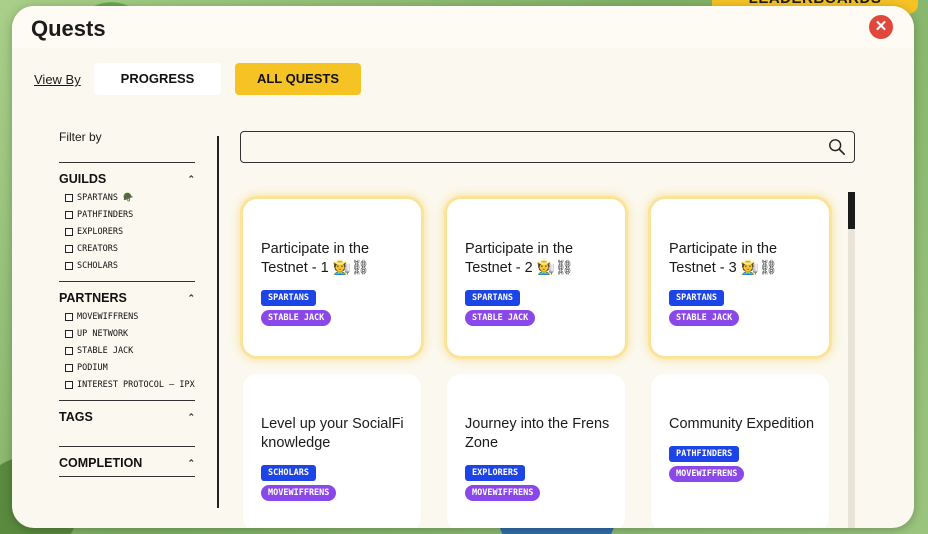  Describe the element at coordinates (837, 147) in the screenshot. I see `search-icon` at that location.